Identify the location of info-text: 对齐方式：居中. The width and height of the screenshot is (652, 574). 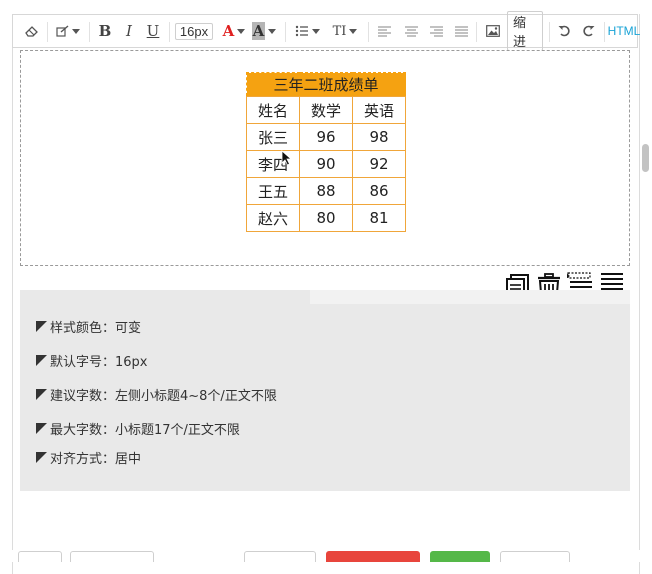
(96, 459).